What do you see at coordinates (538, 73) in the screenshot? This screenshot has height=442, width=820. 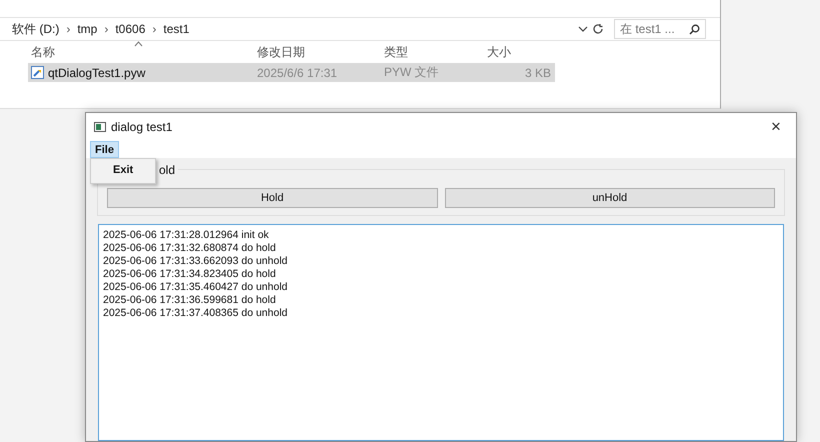 I see `file-size: 3 KB` at bounding box center [538, 73].